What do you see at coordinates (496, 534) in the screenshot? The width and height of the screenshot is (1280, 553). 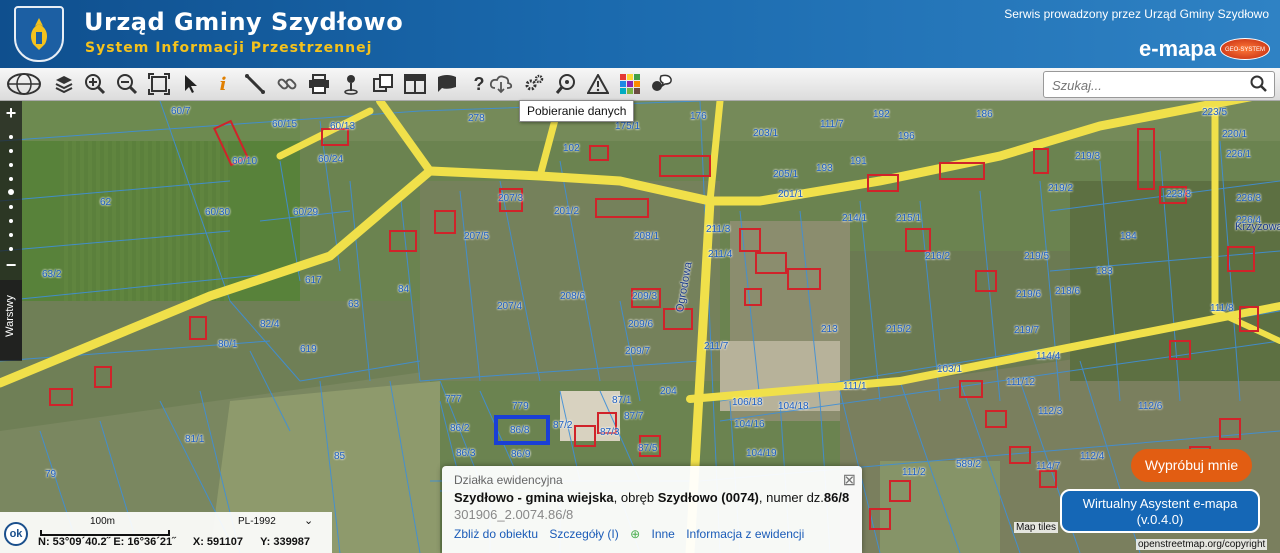 I see `zoom-to-object-link: Zbliż do obiektu` at bounding box center [496, 534].